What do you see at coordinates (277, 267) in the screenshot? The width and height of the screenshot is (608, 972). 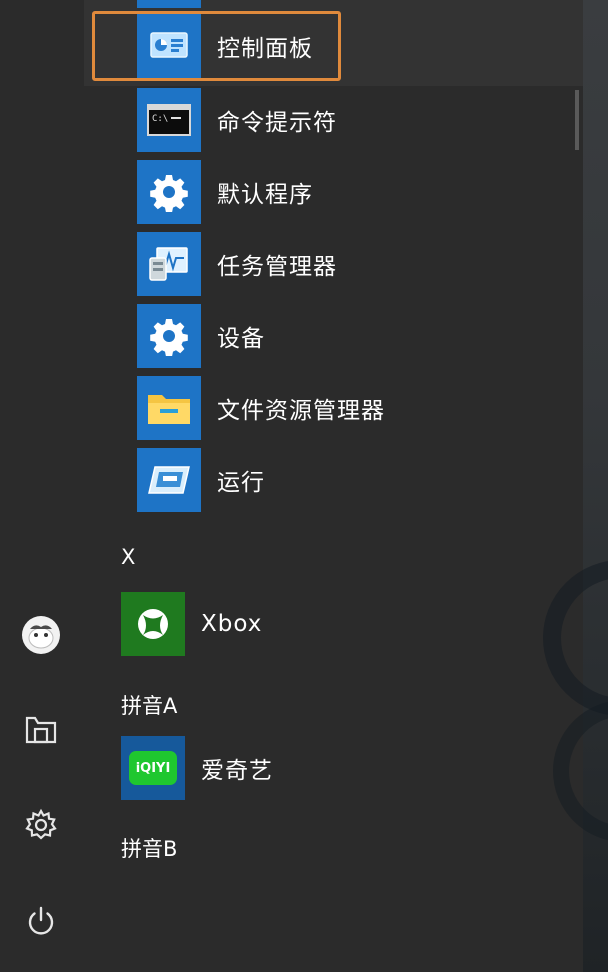 I see `app-label: 任务管理器` at bounding box center [277, 267].